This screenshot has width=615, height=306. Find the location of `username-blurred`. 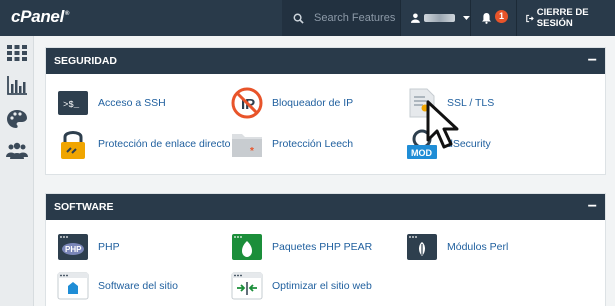

username-blurred is located at coordinates (439, 18).